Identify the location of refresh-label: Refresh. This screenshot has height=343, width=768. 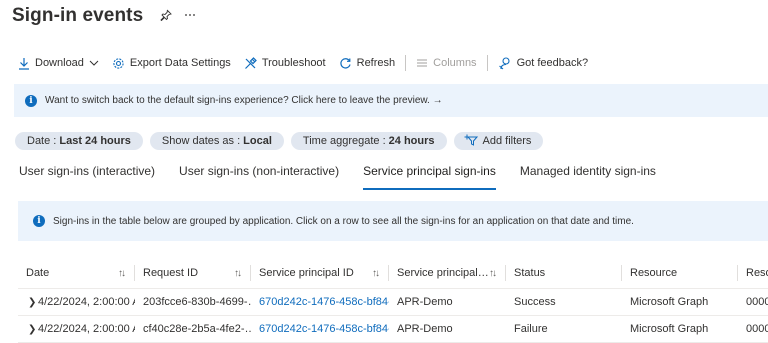
(376, 63).